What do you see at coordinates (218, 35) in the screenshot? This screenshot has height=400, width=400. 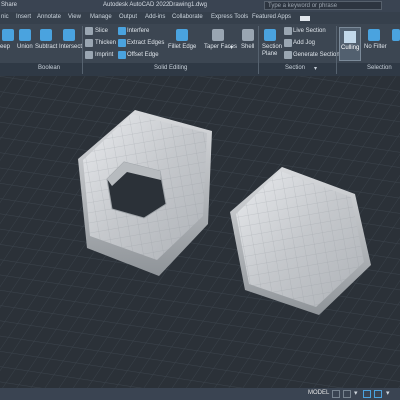 I see `taper-faces-icon` at bounding box center [218, 35].